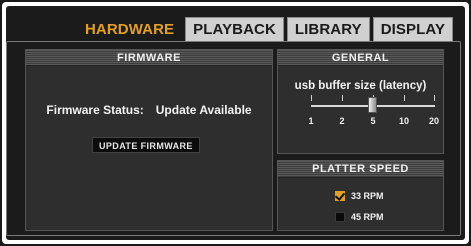 This screenshot has height=246, width=471. Describe the element at coordinates (340, 217) in the screenshot. I see `rpm-45-checkbox` at that location.